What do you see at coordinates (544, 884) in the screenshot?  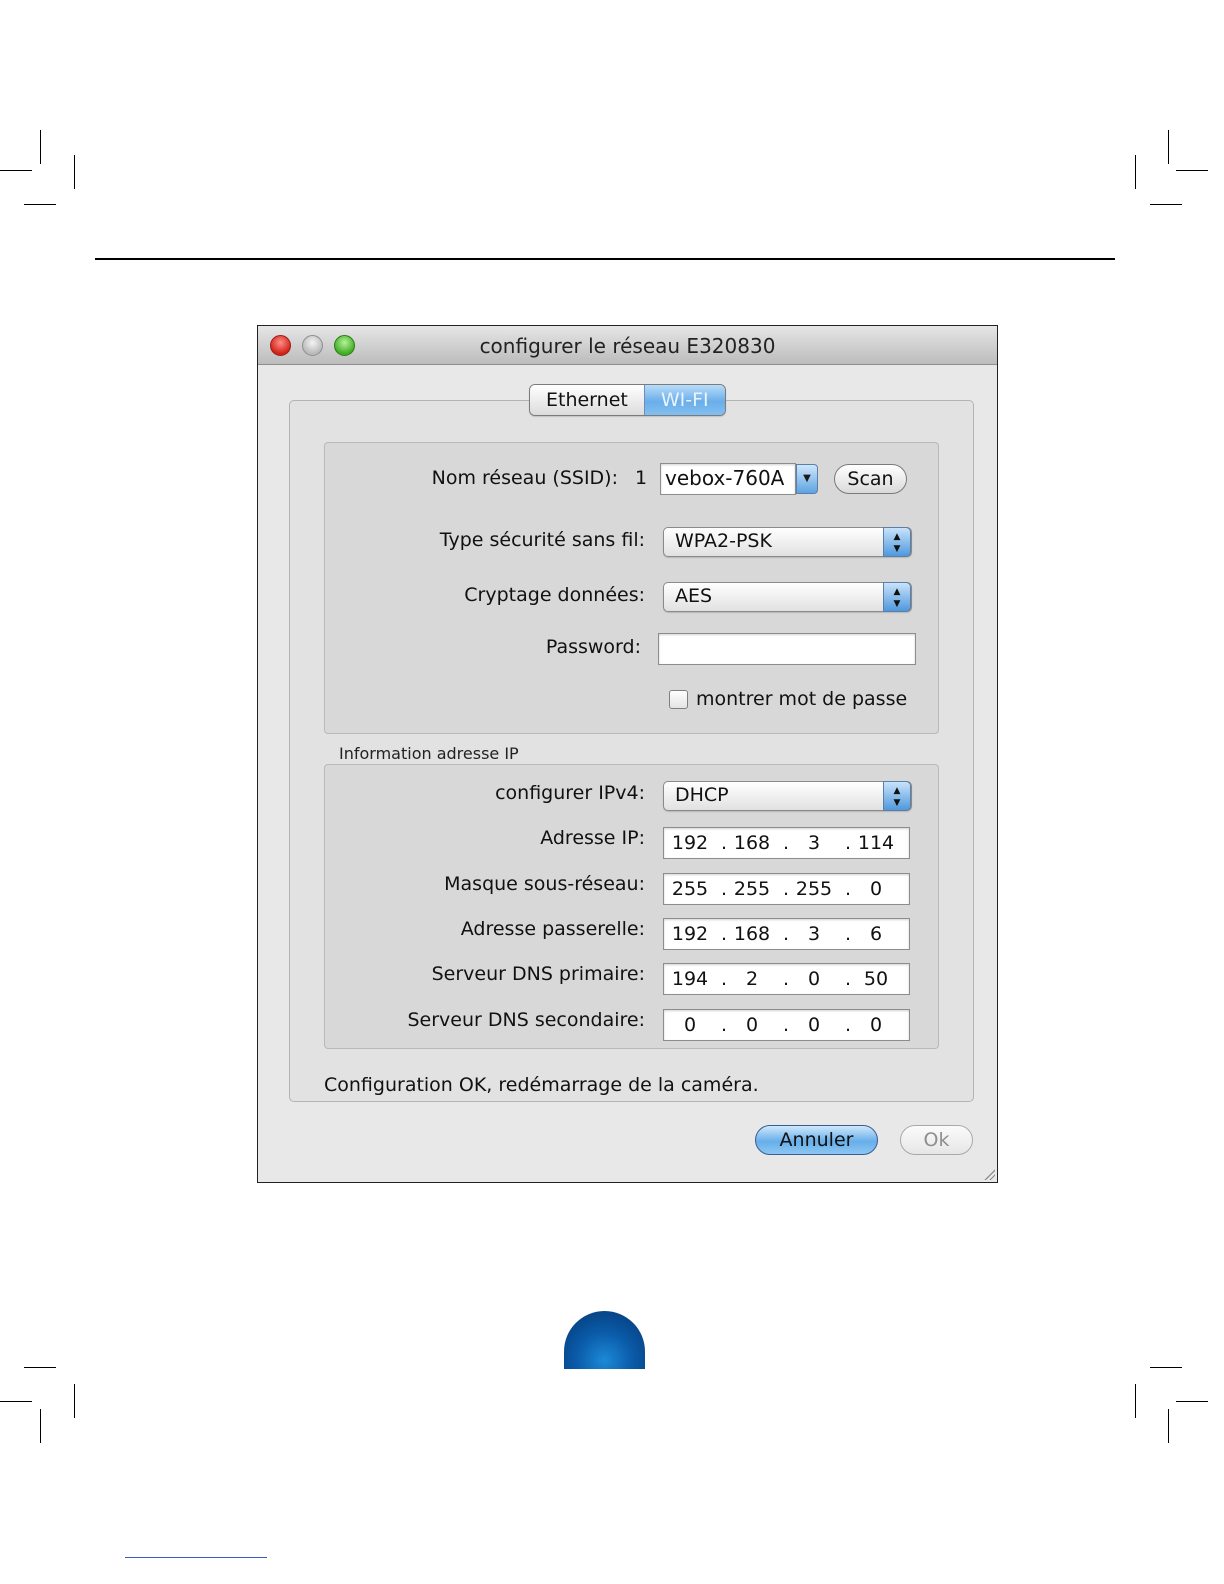 I see `subnet-mask-label: Masque sous-réseau:` at bounding box center [544, 884].